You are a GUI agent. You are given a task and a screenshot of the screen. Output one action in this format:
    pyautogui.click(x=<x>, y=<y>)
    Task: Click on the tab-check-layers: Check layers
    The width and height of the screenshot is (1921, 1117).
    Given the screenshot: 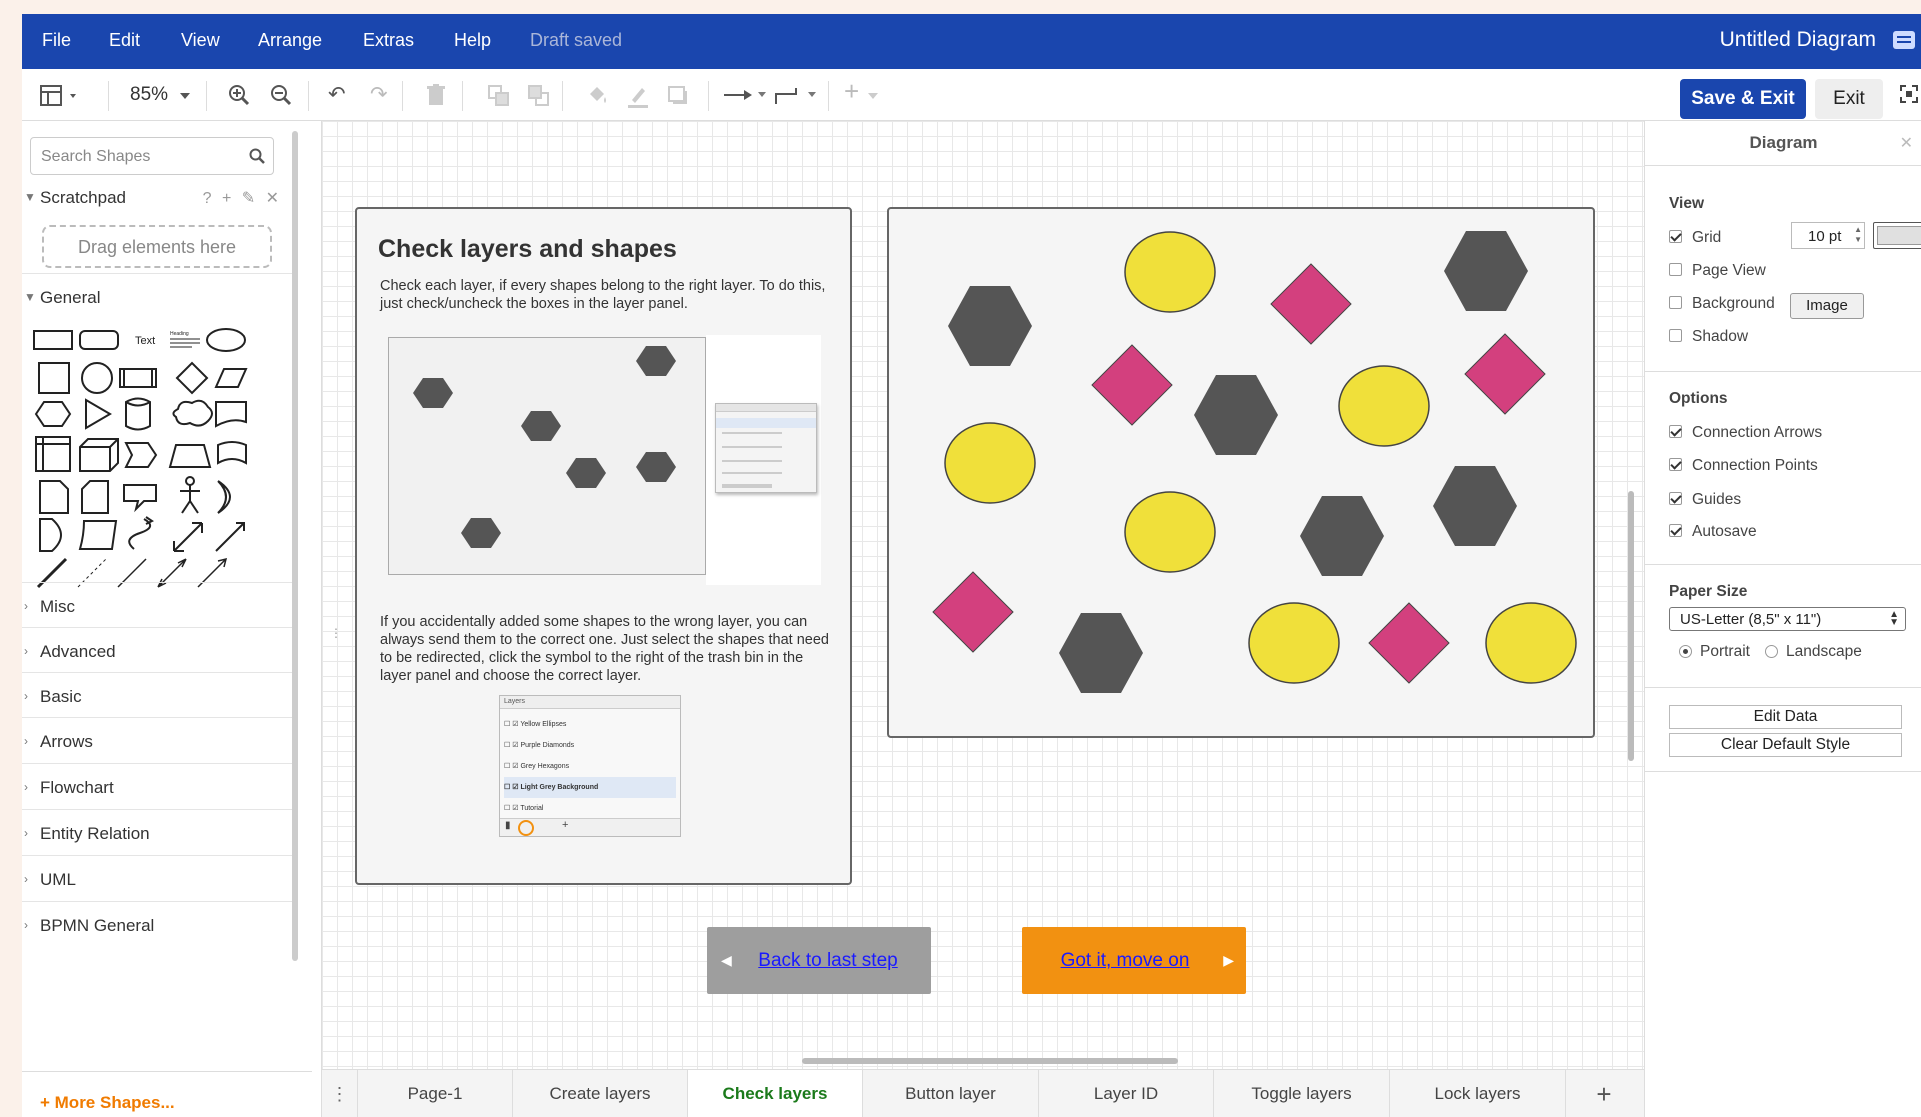 What is the action you would take?
    pyautogui.click(x=775, y=1093)
    